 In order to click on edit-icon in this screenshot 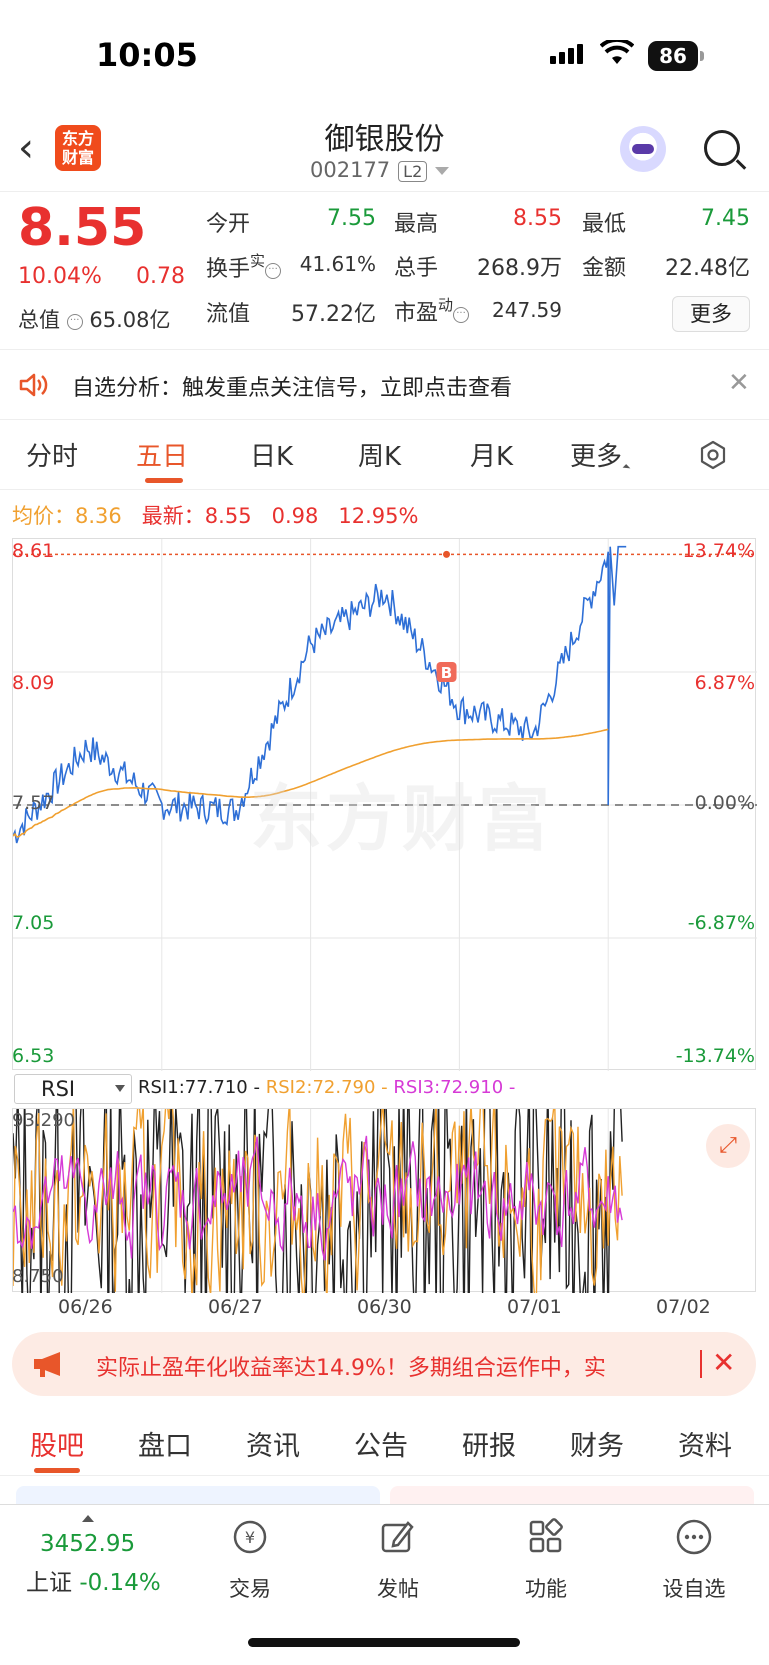, I will do `click(397, 1537)`.